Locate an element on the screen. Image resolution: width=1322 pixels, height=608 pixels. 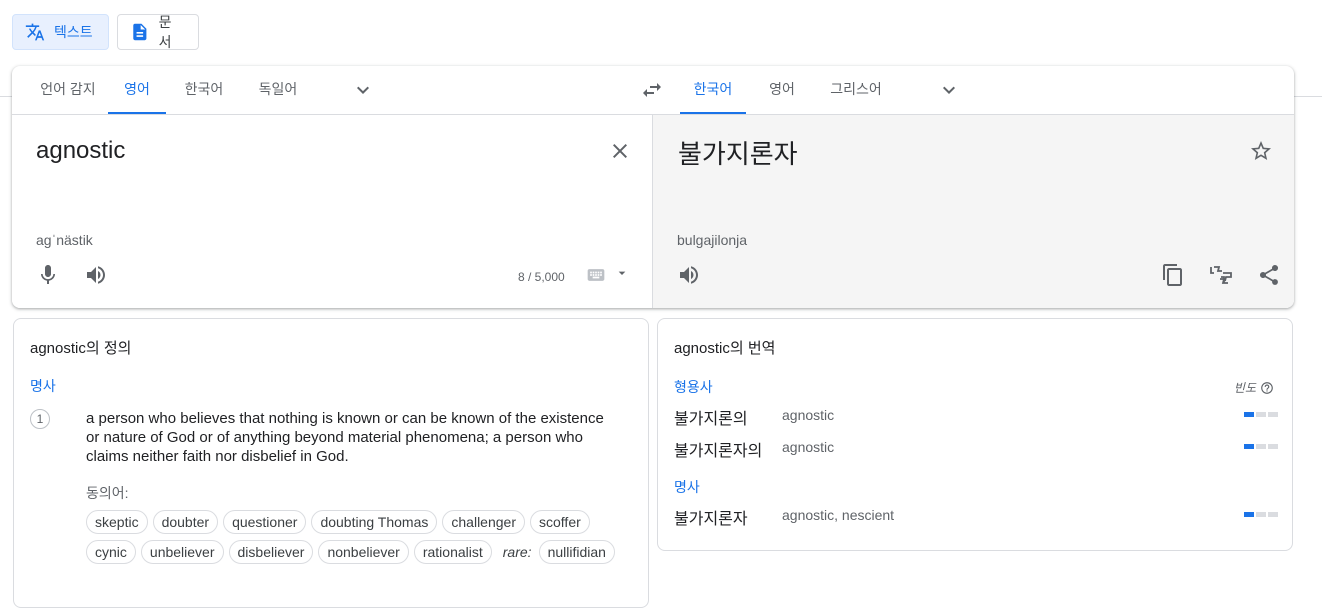
synonym-chip: challenger is located at coordinates (483, 522).